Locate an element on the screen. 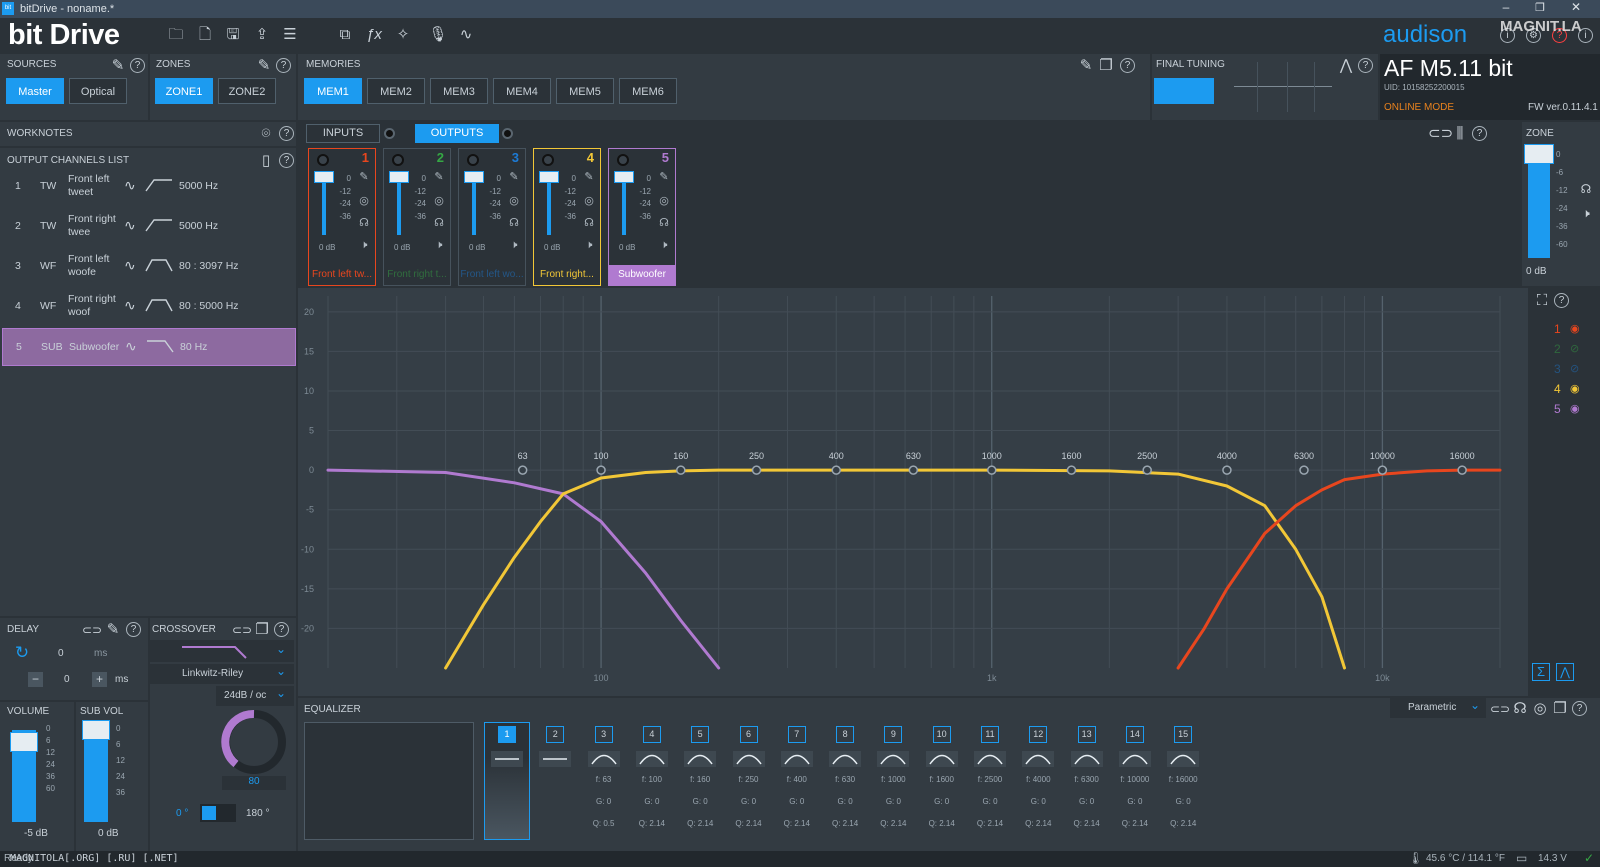 This screenshot has height=867, width=1600. eq-band-number: 7 is located at coordinates (796, 734).